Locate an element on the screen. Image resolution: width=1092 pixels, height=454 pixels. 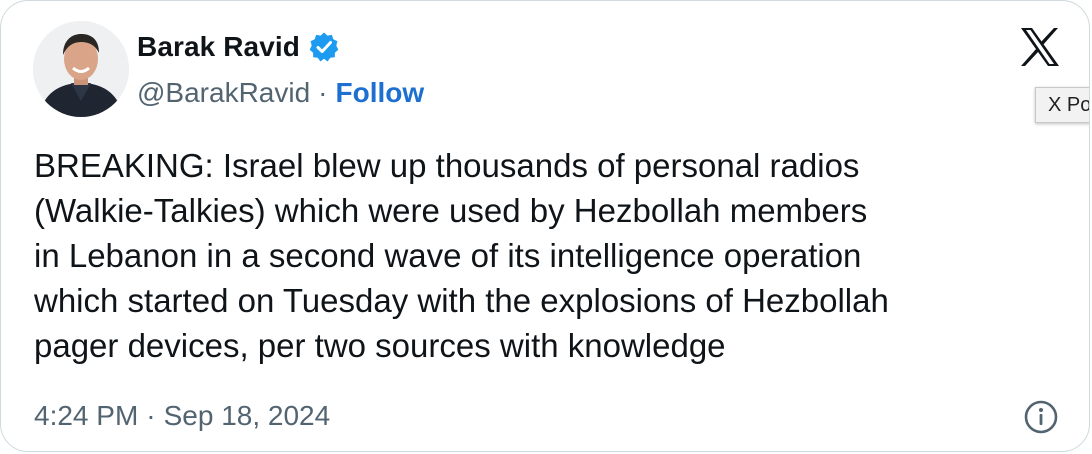
author-display-name: Barak Ravid is located at coordinates (218, 47).